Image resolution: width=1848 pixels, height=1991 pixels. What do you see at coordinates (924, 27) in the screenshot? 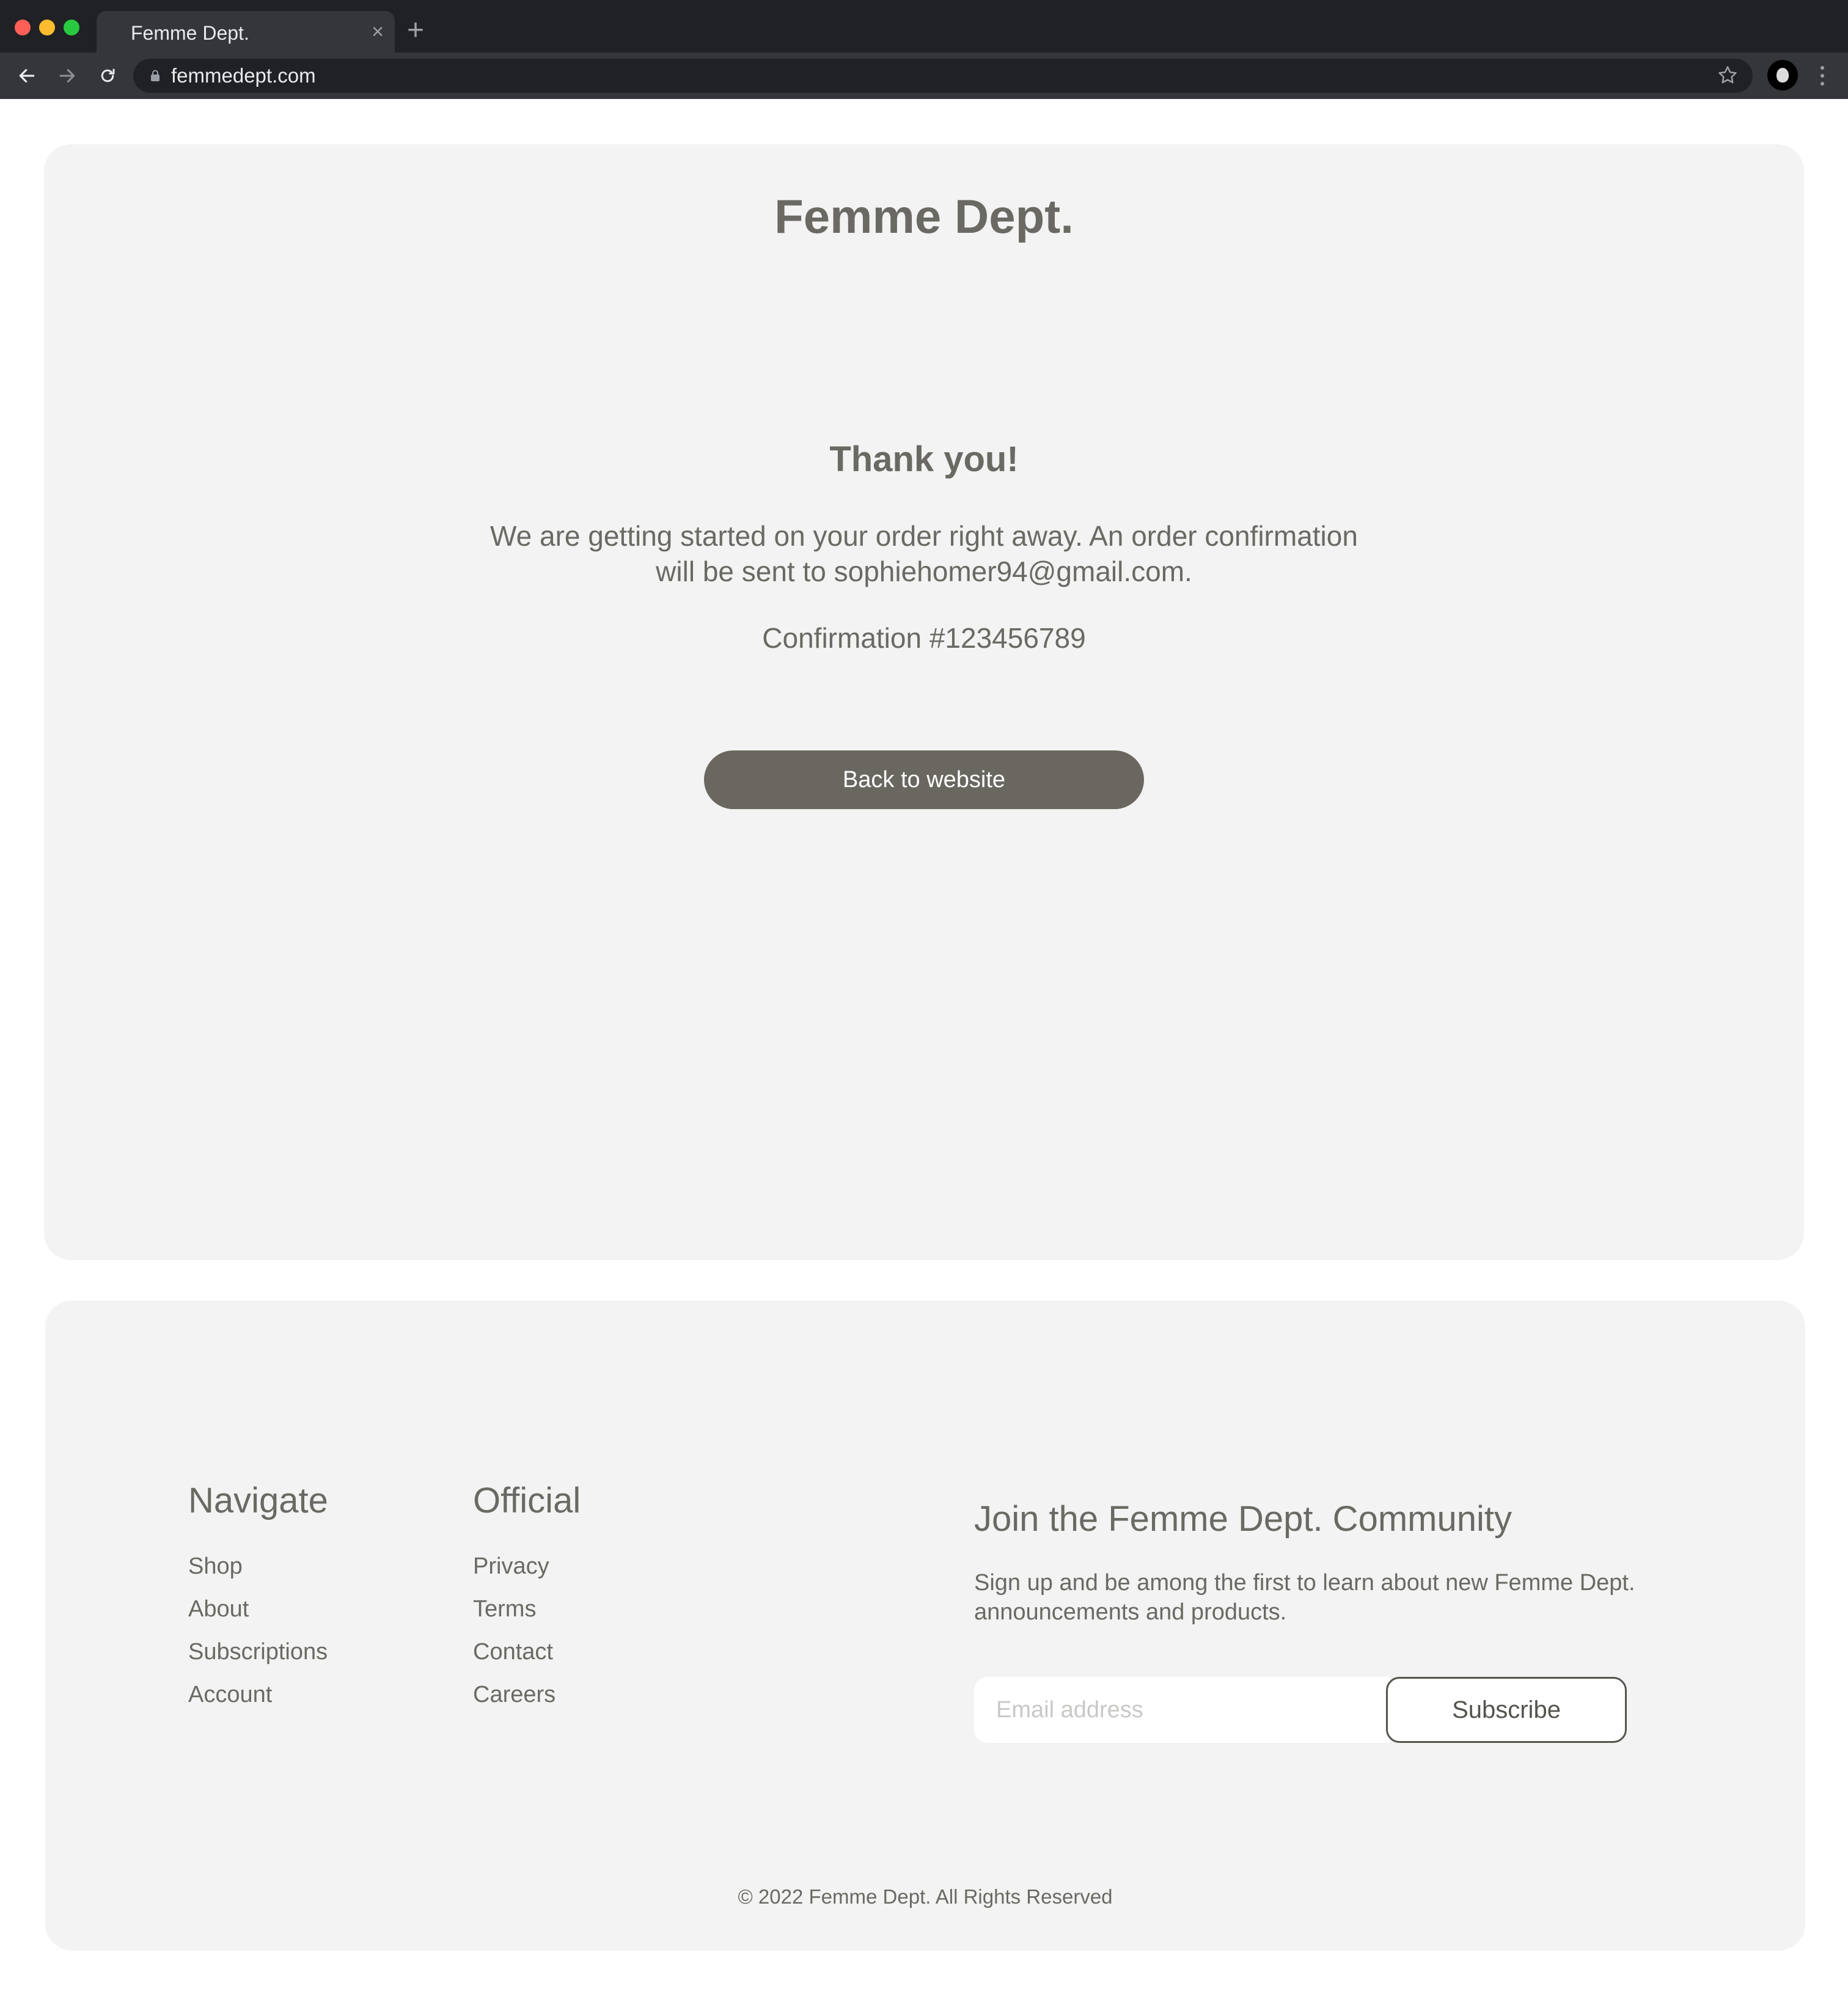
I see `browser-tab-bar: Femme Dept. × +` at bounding box center [924, 27].